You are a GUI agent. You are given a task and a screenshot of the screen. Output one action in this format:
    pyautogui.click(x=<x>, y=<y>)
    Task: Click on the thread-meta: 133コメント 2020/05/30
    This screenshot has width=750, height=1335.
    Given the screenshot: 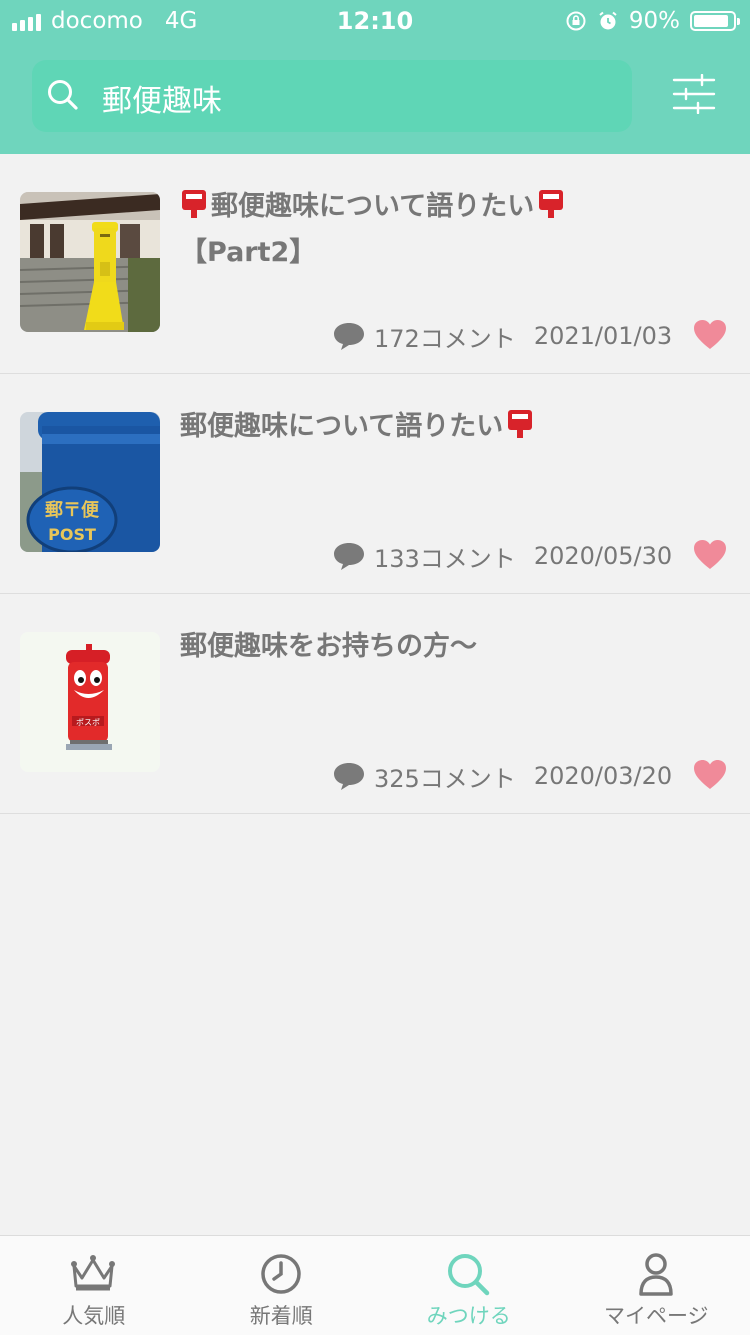 What is the action you would take?
    pyautogui.click(x=502, y=556)
    